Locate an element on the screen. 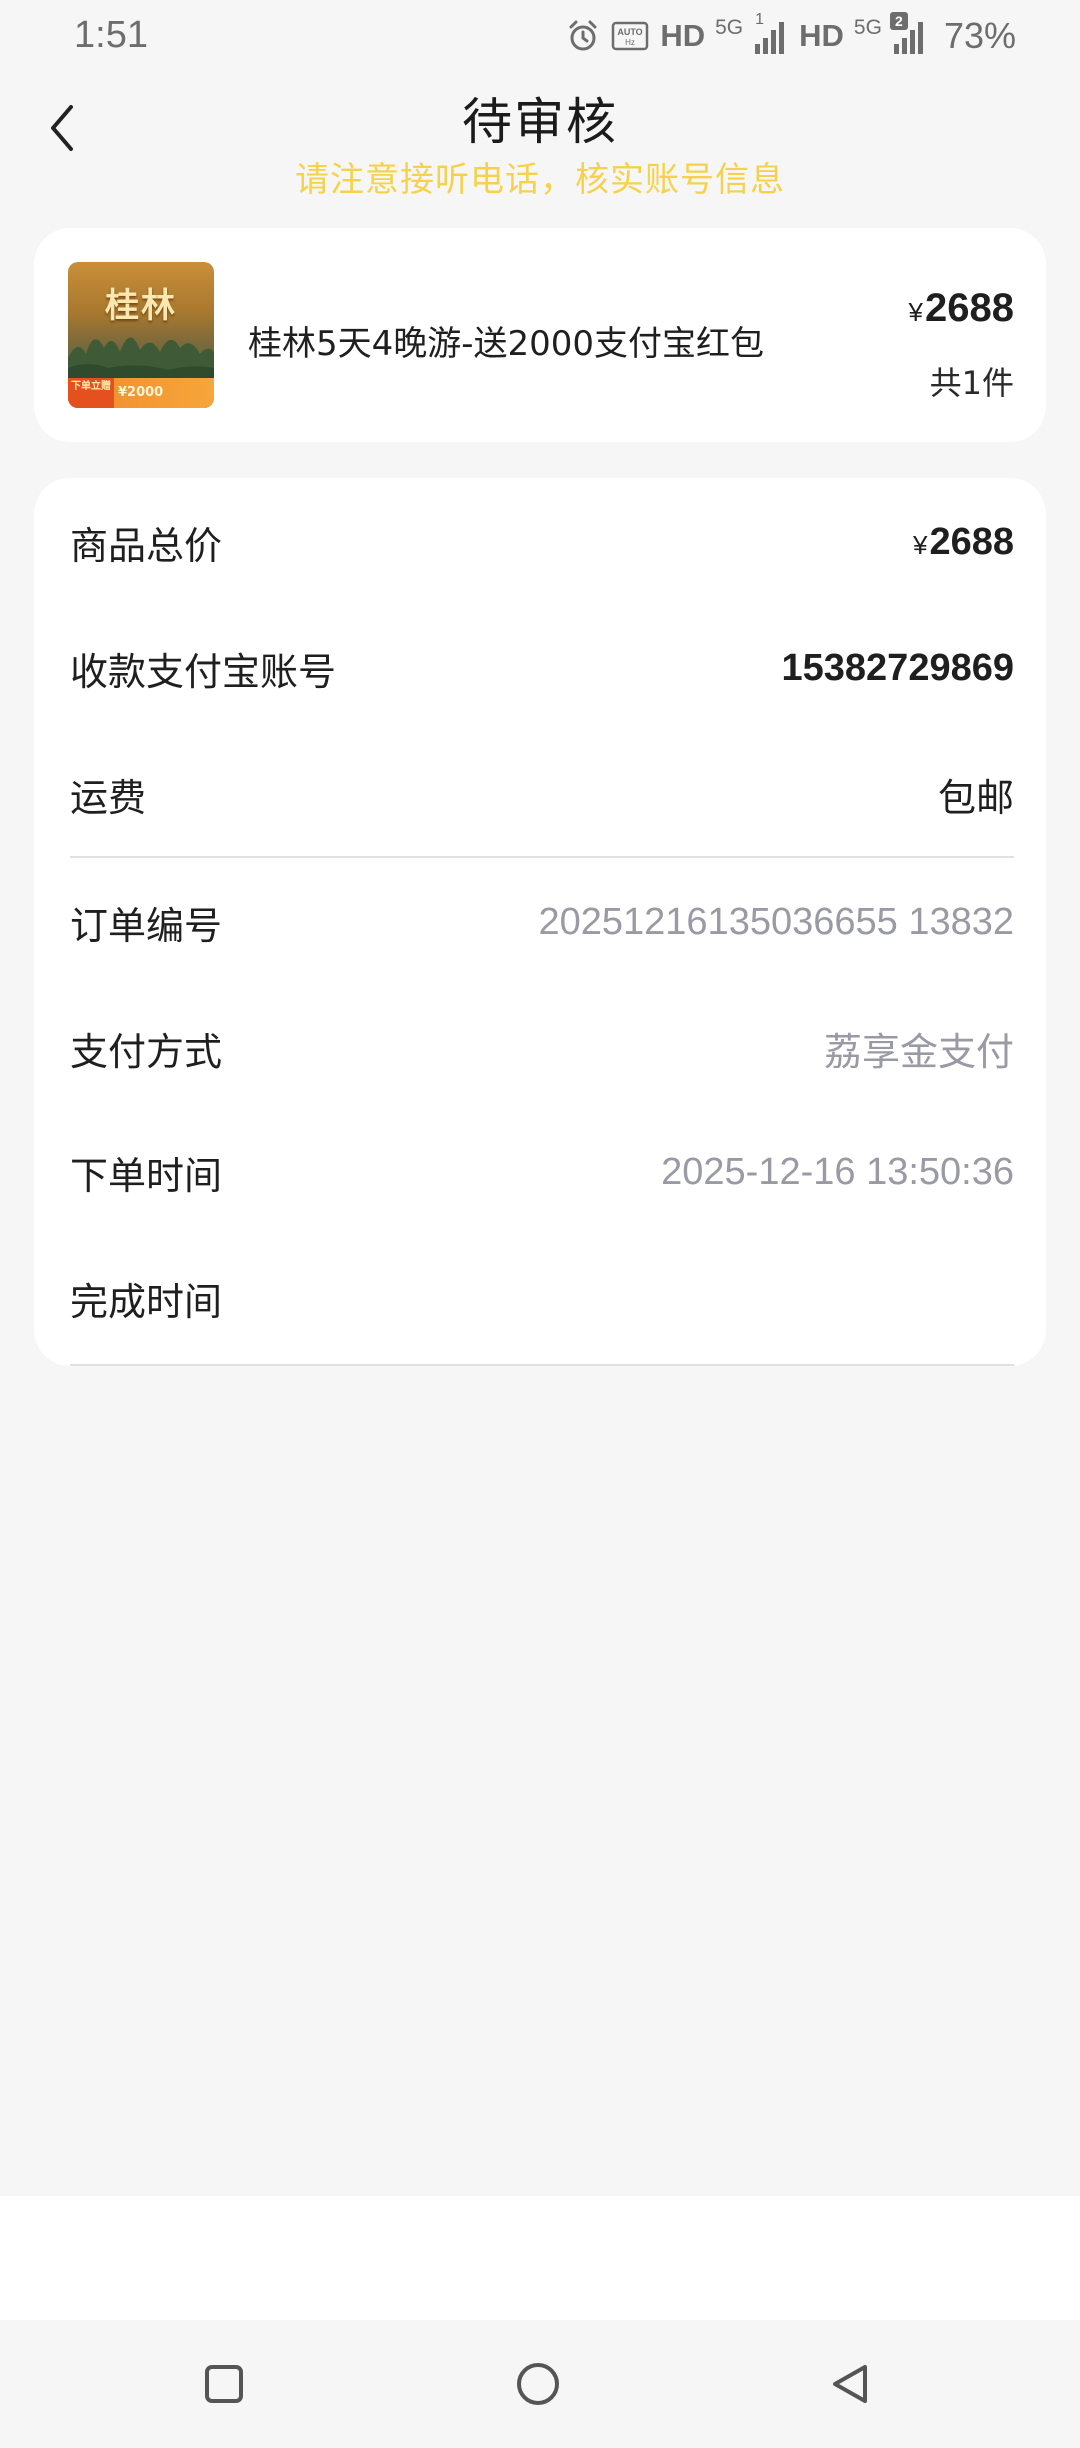  alarm-icon is located at coordinates (583, 36).